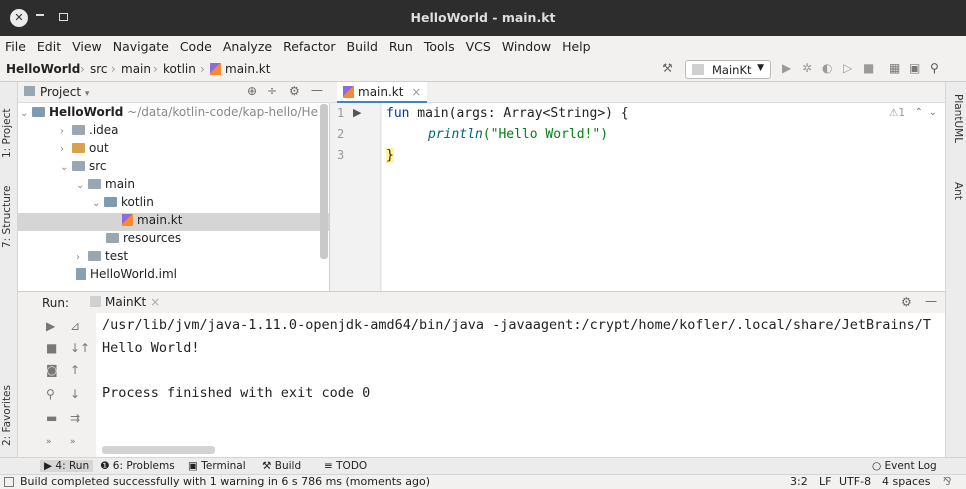  I want to click on collapse-all-icon: ÷, so click(272, 91).